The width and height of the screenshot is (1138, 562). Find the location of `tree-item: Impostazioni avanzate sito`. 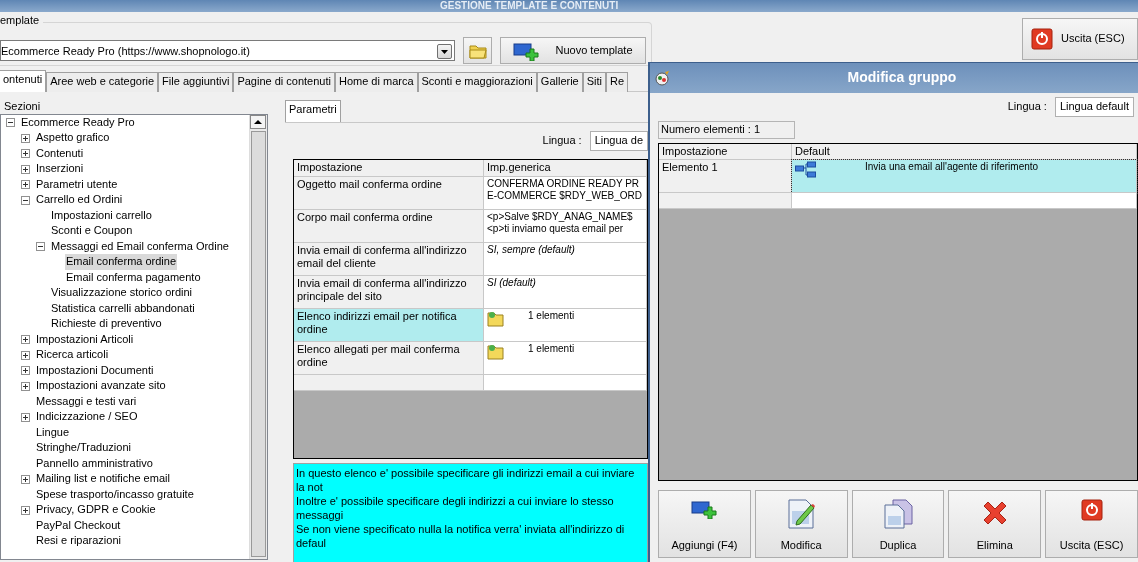

tree-item: Impostazioni avanzate sito is located at coordinates (101, 386).